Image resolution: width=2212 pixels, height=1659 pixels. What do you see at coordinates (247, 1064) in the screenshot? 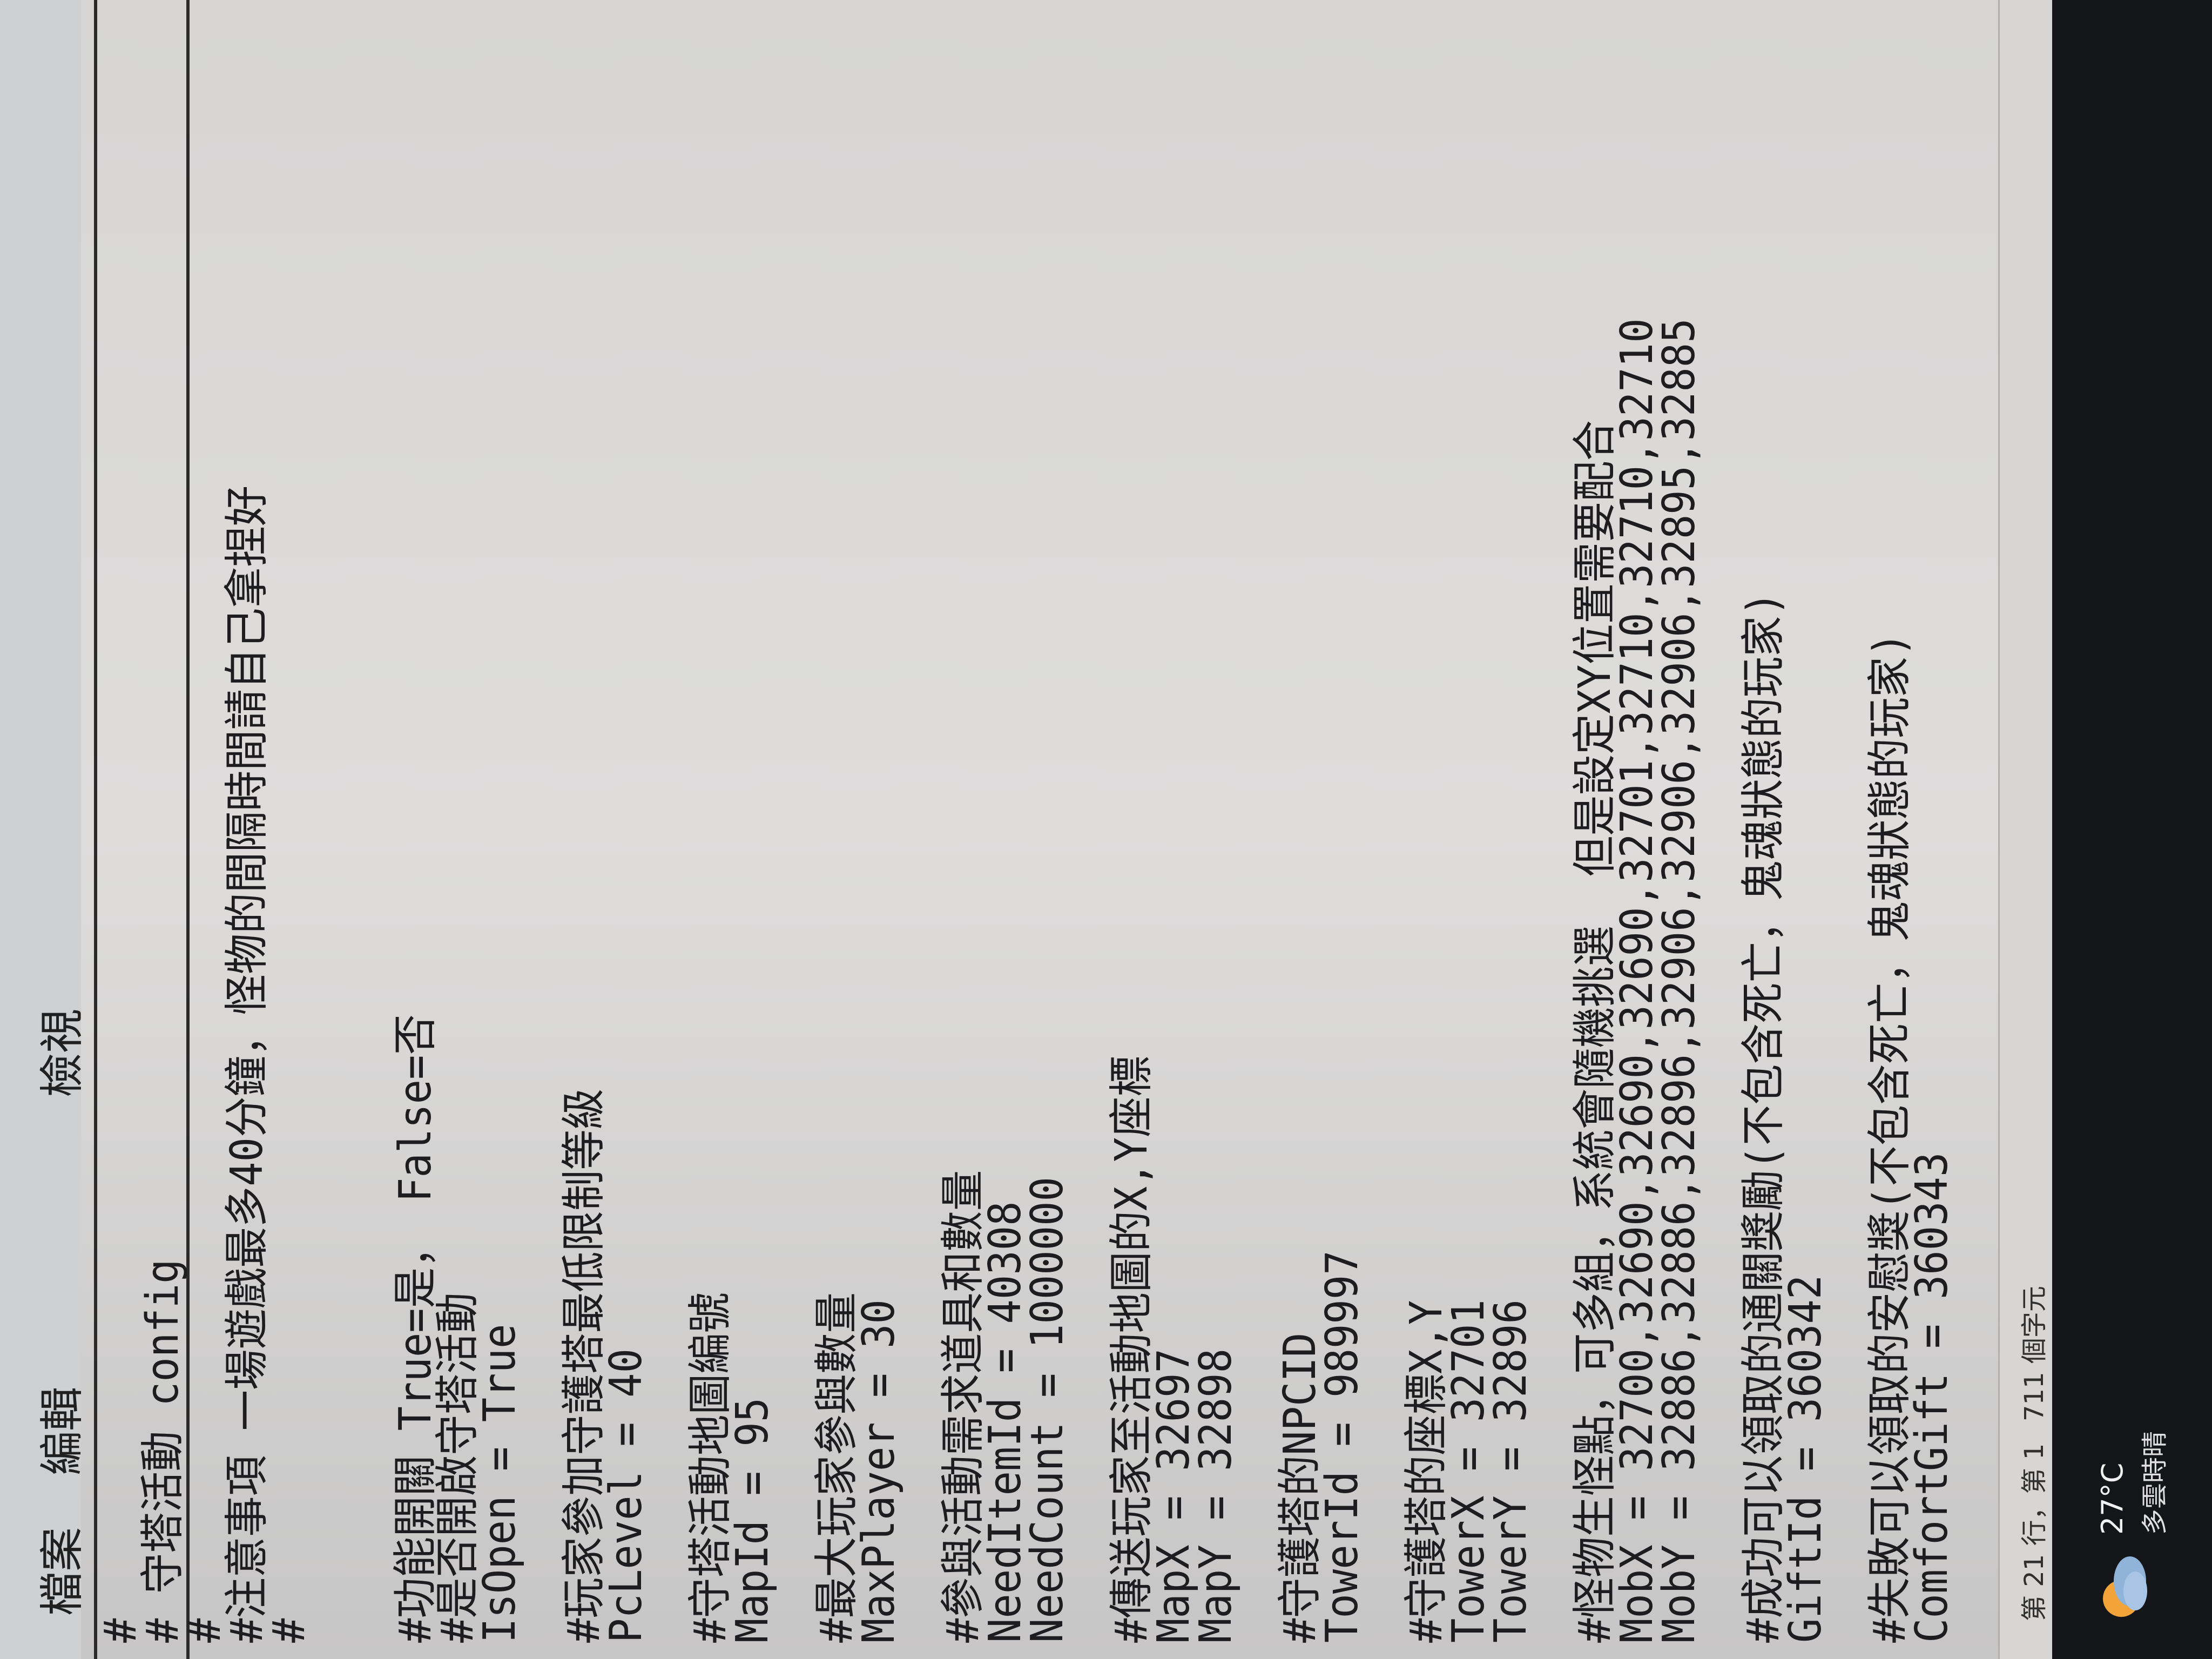
I see `editor-line: #注意事項 一場遊戲最多40分鐘，怪物的間隔時間請自己拿捏好` at bounding box center [247, 1064].